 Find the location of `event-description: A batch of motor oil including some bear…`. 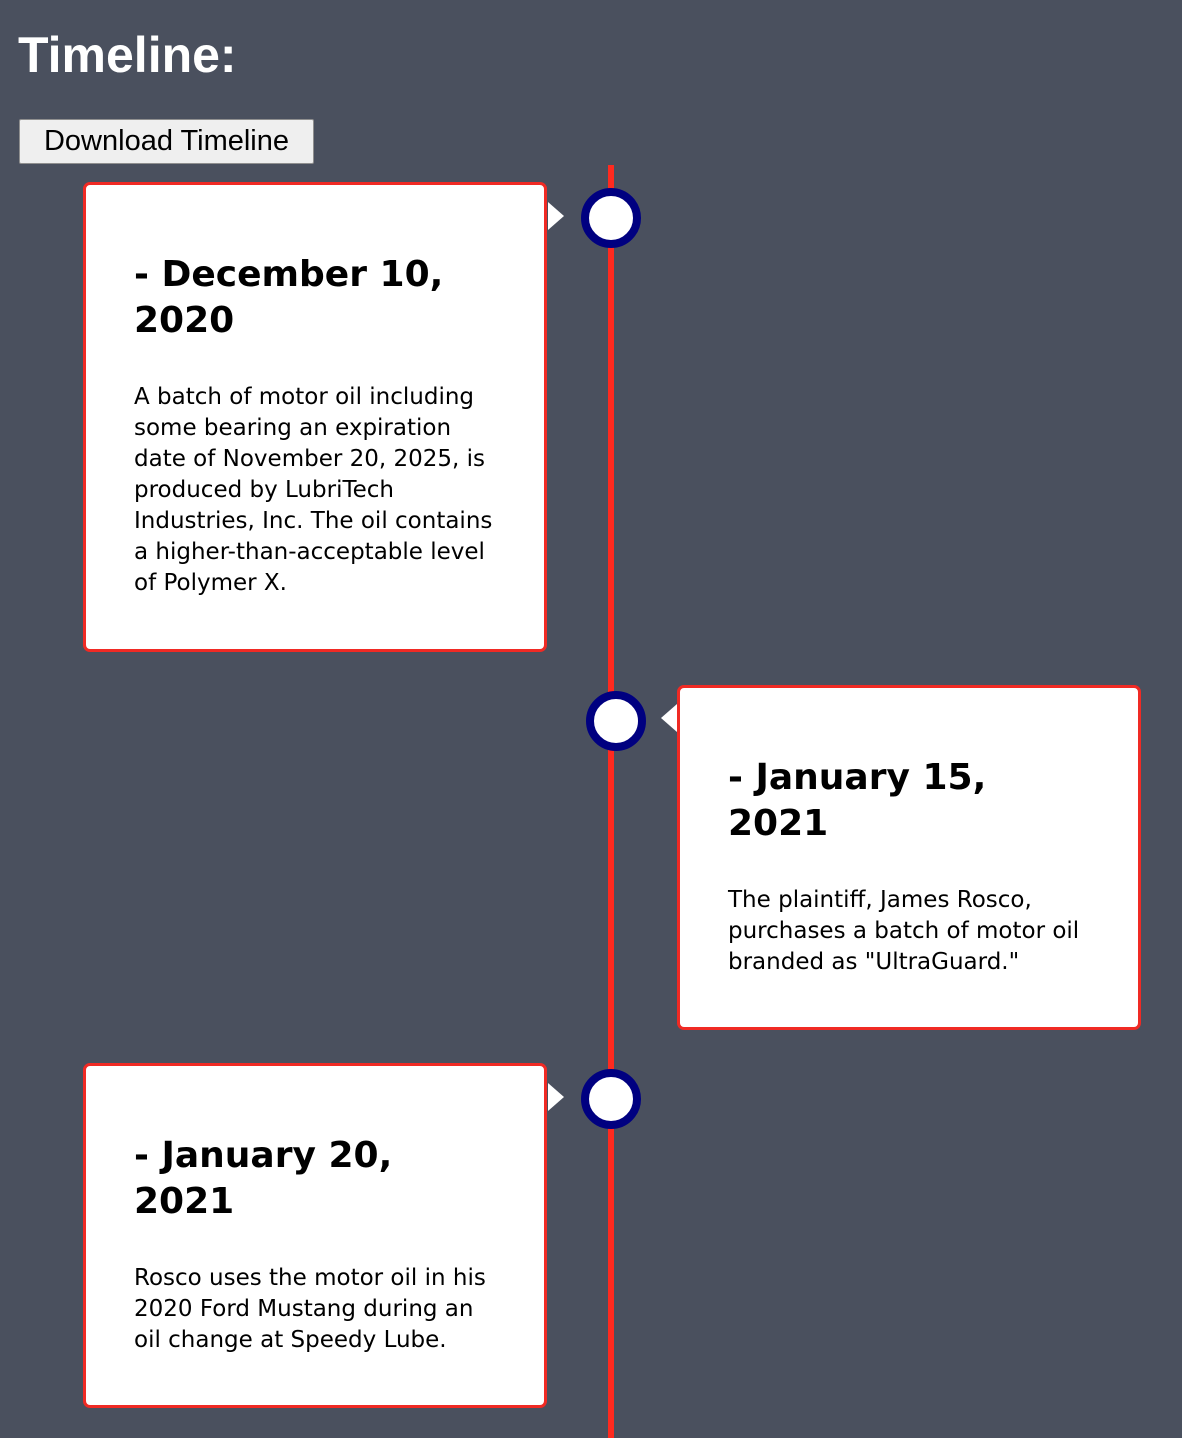

event-description: A batch of motor oil including some bear… is located at coordinates (313, 490).